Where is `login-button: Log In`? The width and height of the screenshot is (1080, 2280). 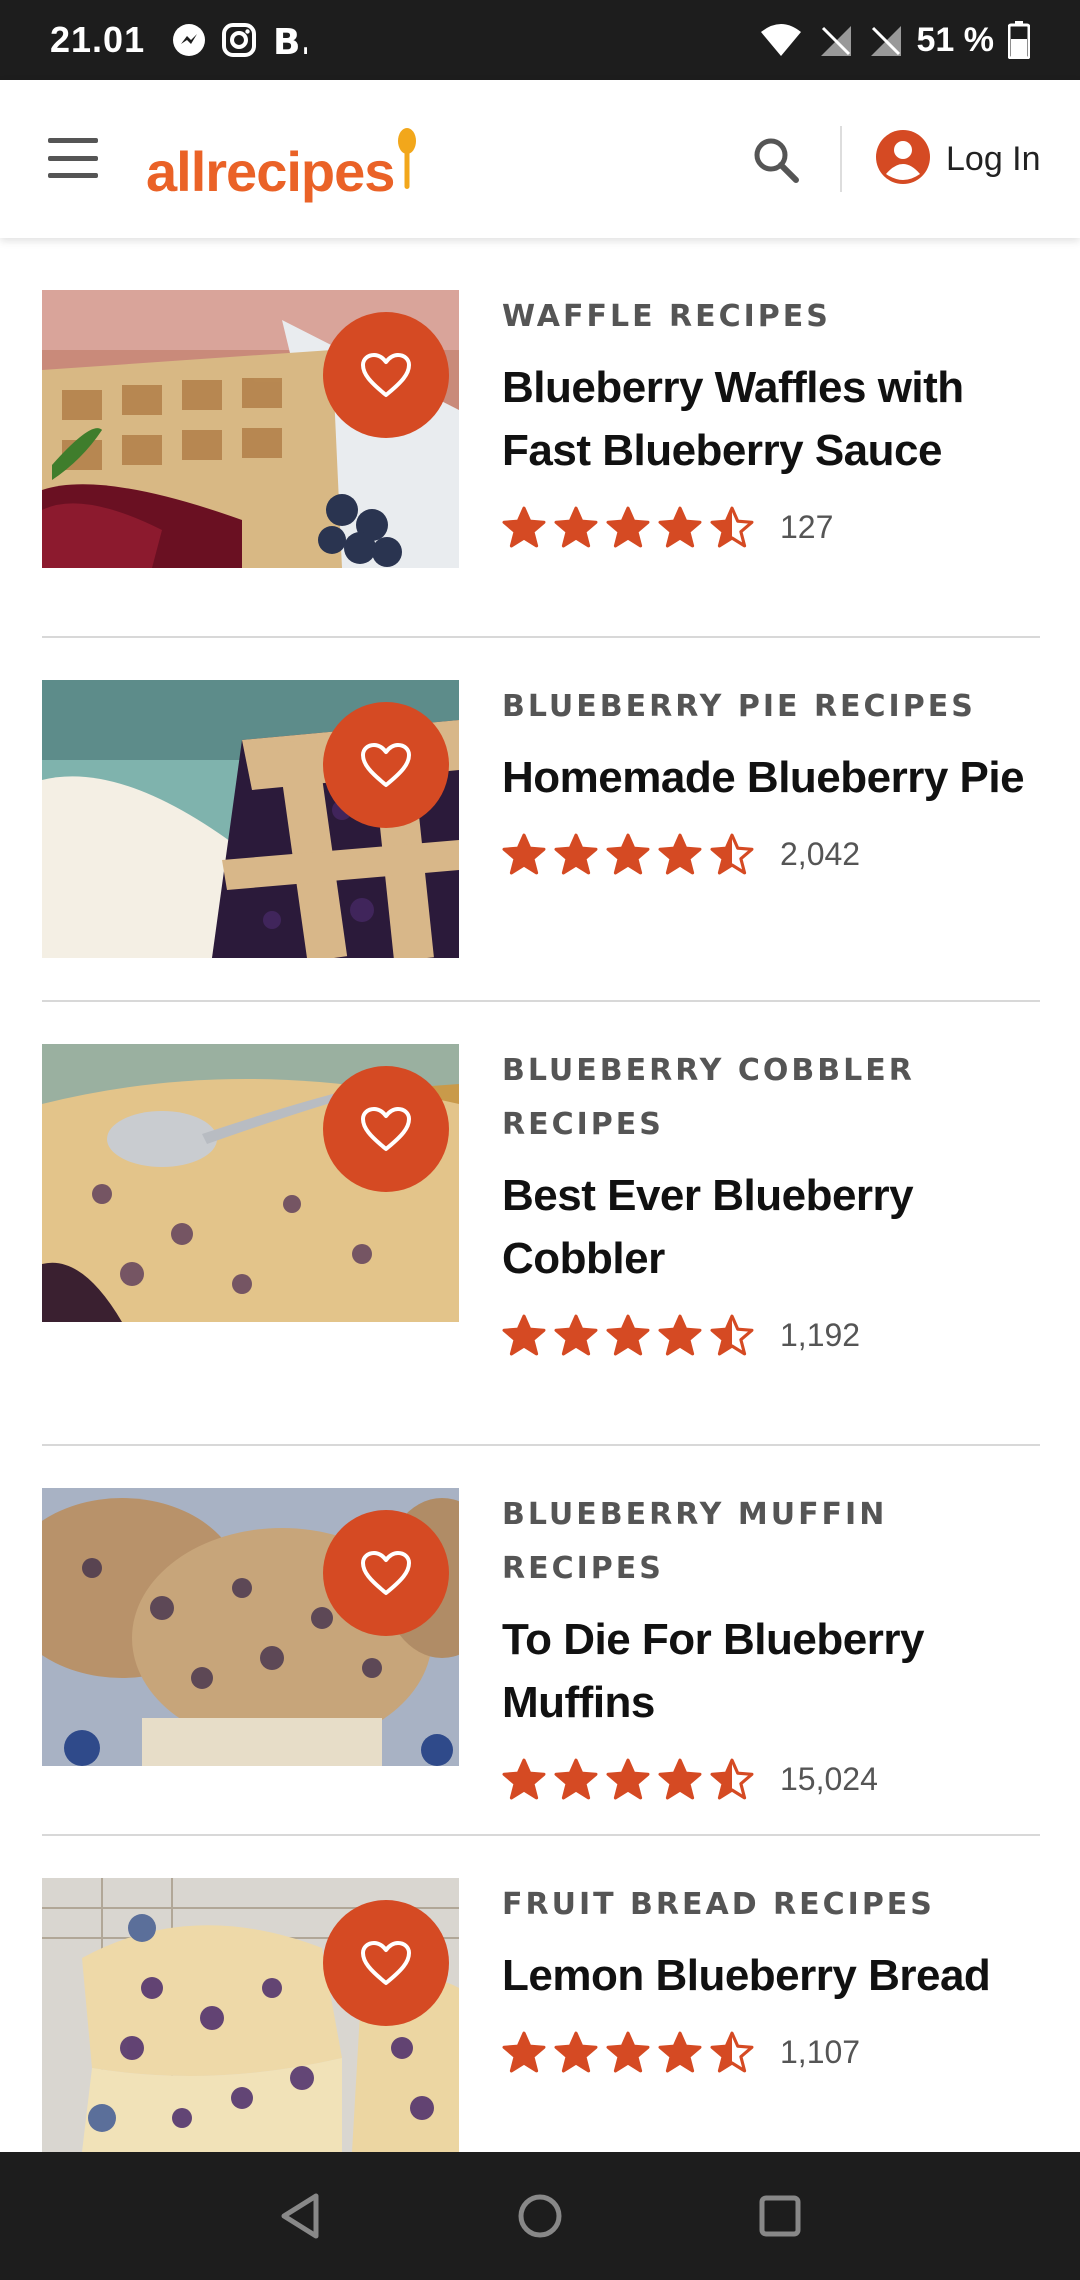
login-button: Log In is located at coordinates (958, 159).